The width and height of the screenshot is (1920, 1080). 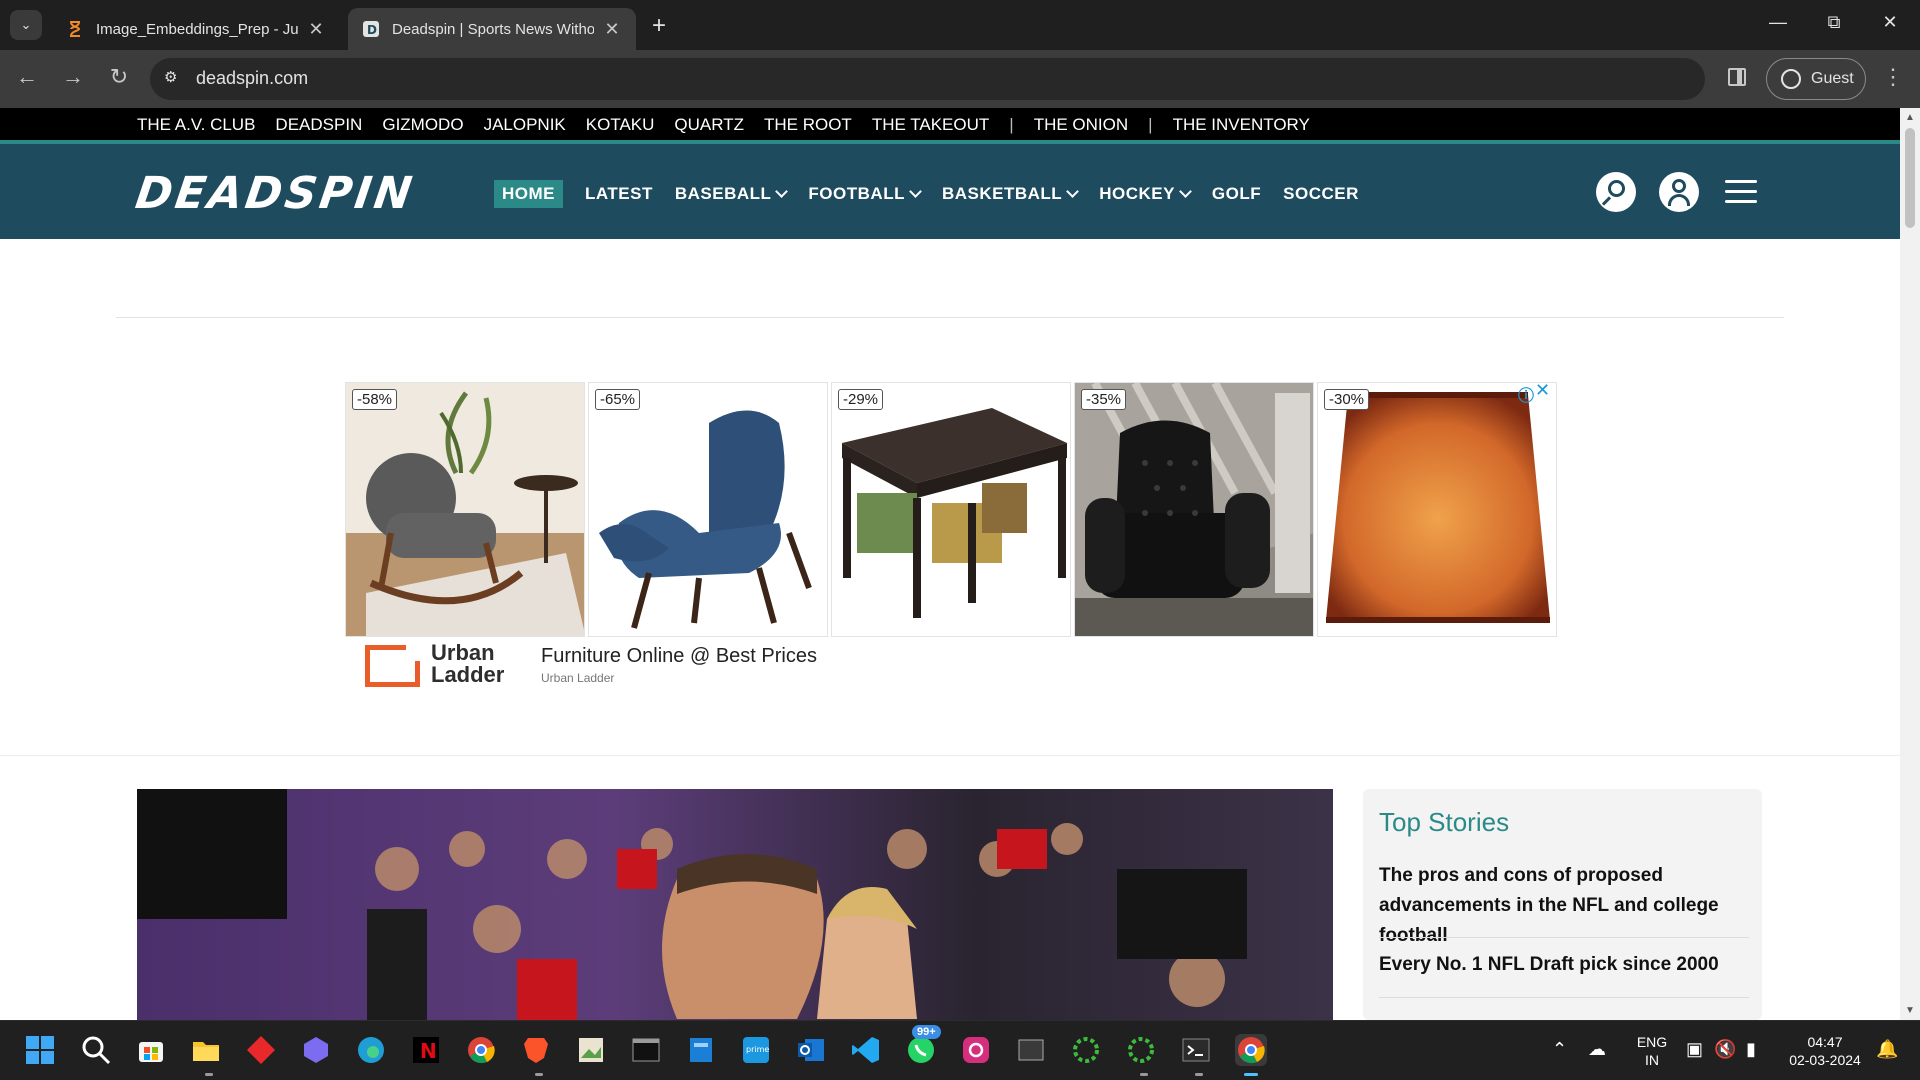 I want to click on network-link: THE ROOT, so click(x=808, y=125).